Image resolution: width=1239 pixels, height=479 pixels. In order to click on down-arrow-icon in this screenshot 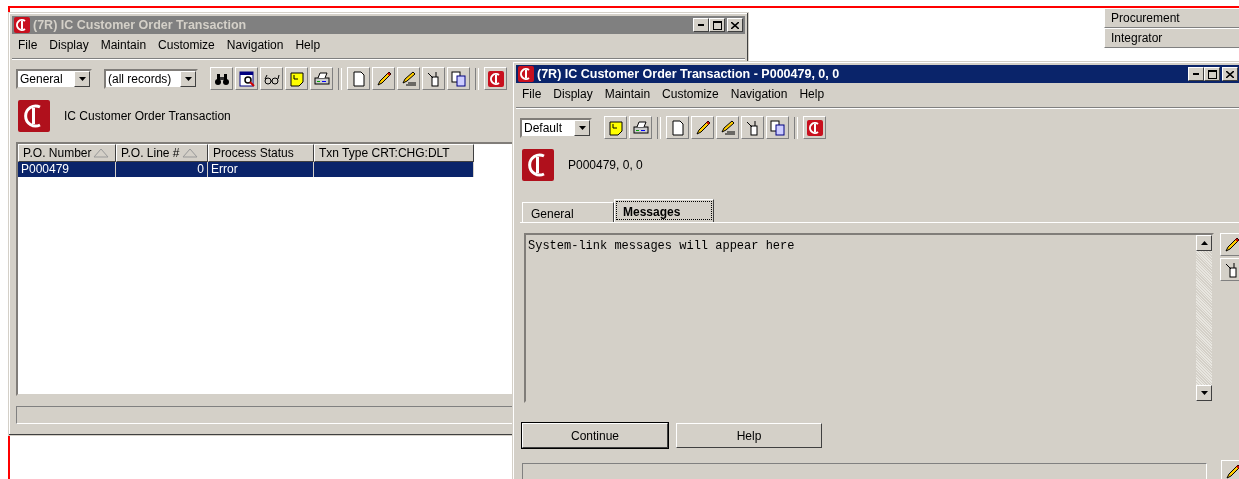, I will do `click(1204, 393)`.